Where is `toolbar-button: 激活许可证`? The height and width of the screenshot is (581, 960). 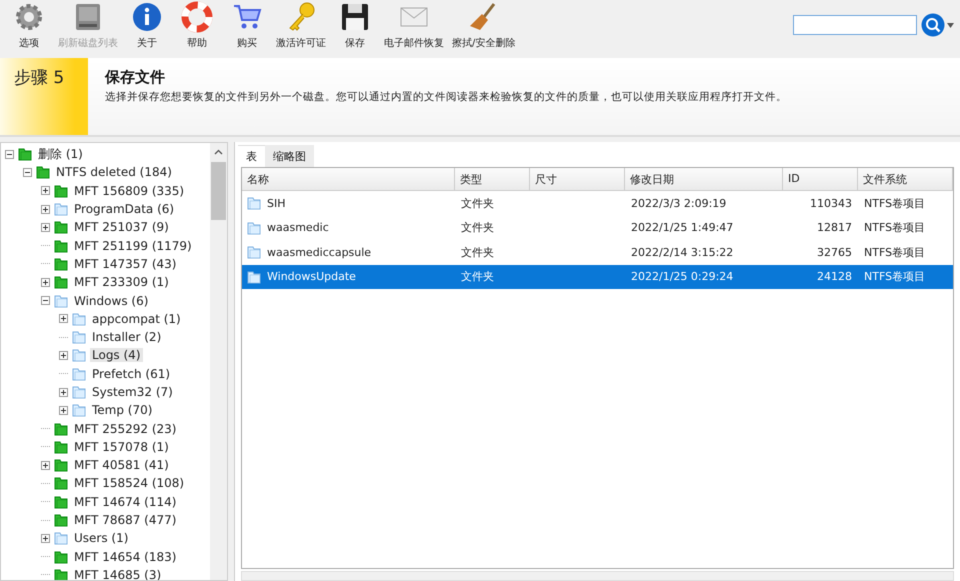
toolbar-button: 激活许可证 is located at coordinates (301, 25).